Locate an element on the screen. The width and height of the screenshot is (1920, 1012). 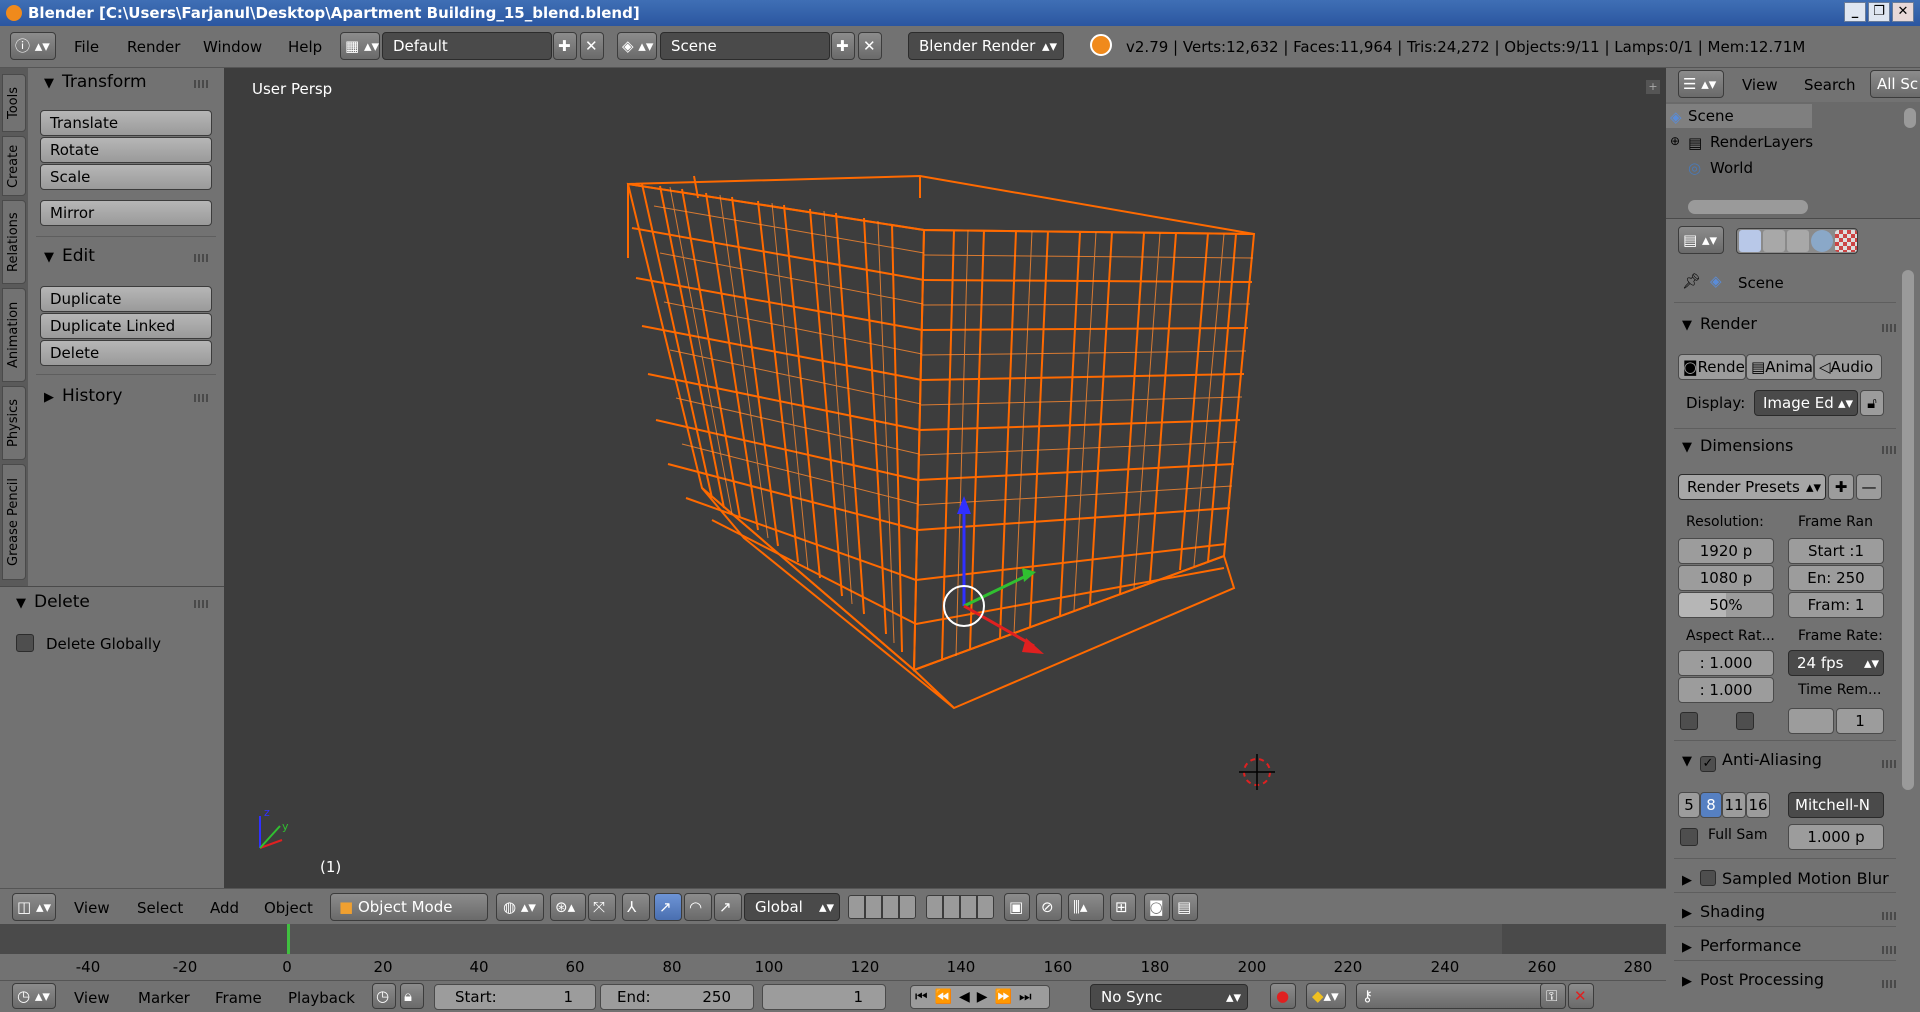
frame-end-field: En: 250 is located at coordinates (1836, 578).